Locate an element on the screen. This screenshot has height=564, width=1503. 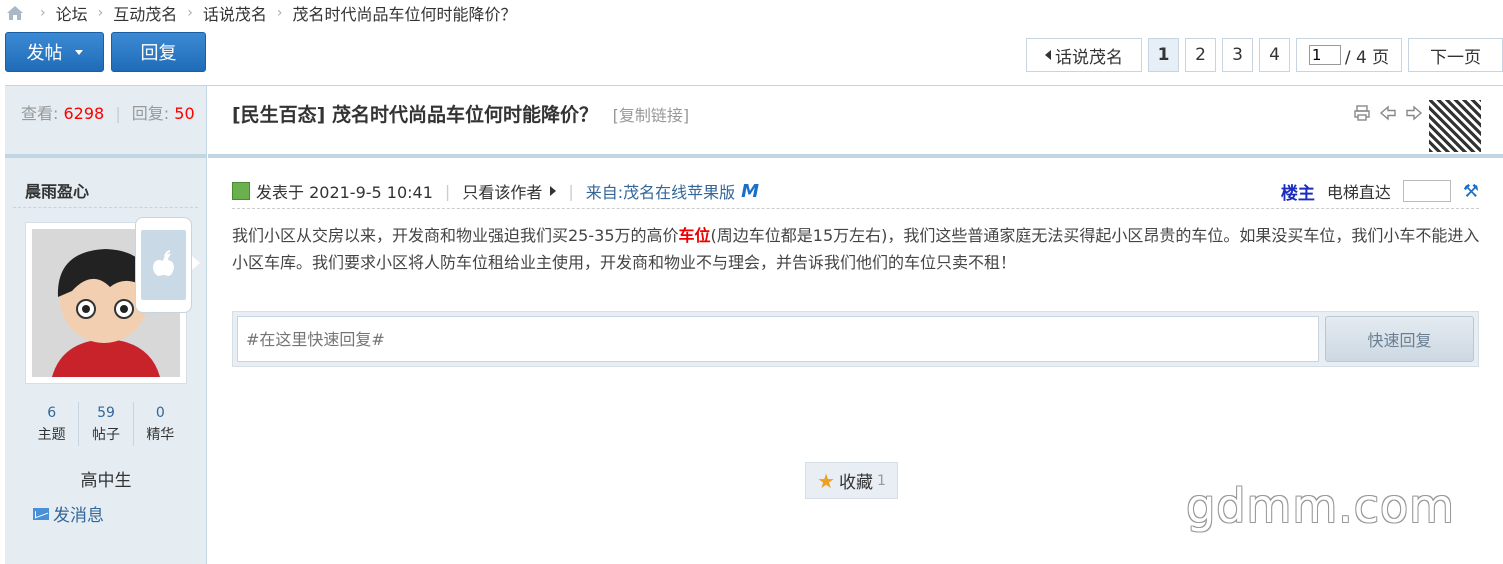
star-icon: ★ is located at coordinates (826, 480).